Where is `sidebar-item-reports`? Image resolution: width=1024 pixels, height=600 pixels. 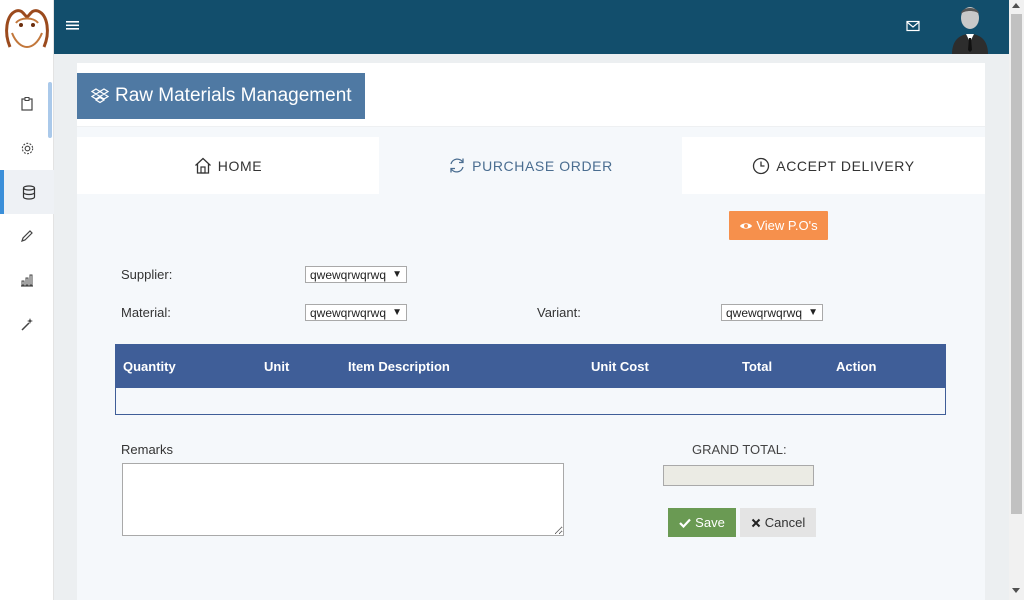
sidebar-item-reports is located at coordinates (27, 280).